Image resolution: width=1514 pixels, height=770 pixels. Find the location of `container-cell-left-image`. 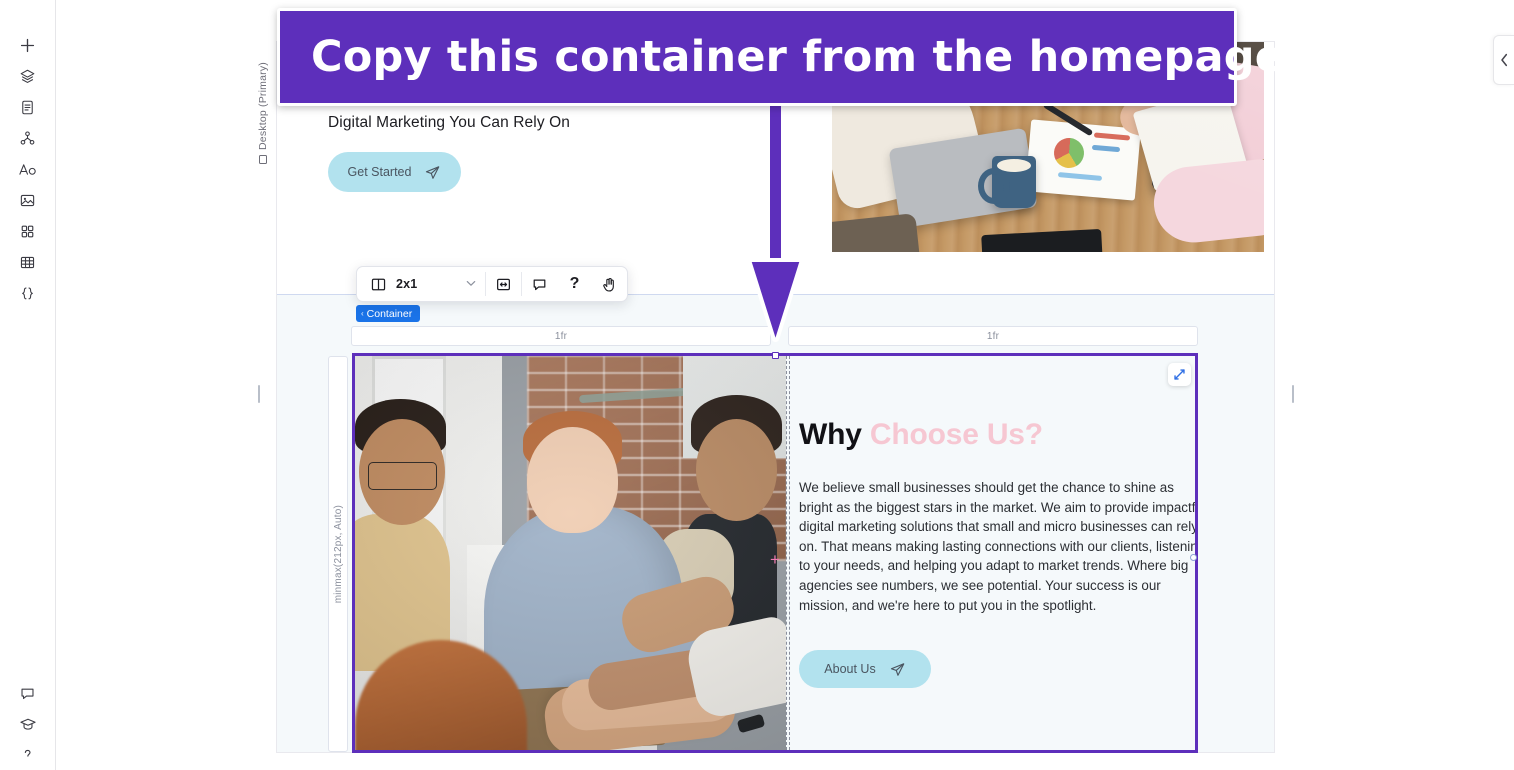

container-cell-left-image is located at coordinates (570, 553).